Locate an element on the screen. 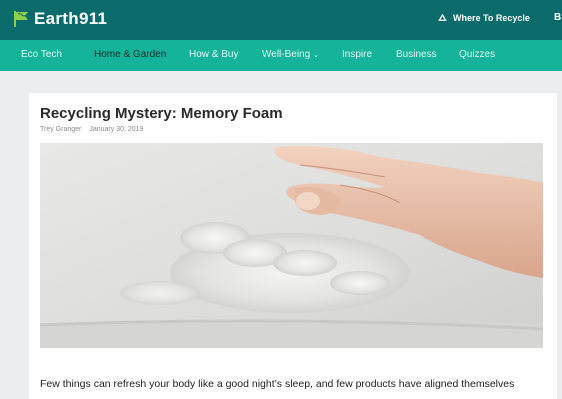 This screenshot has width=562, height=399. nav-item-quizzes: Quizzes is located at coordinates (477, 54).